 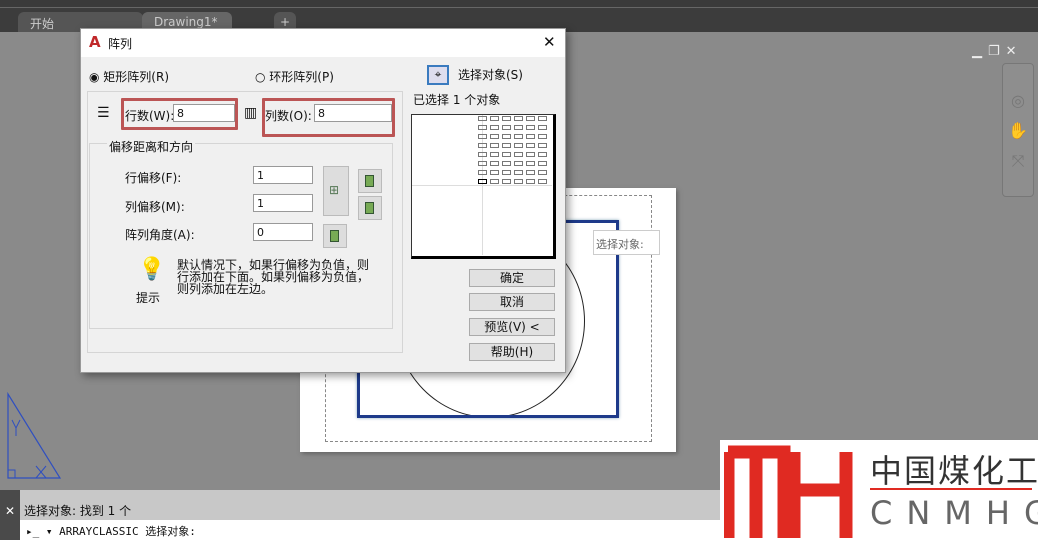 I want to click on radio-label: 环形阵列(P), so click(x=301, y=77).